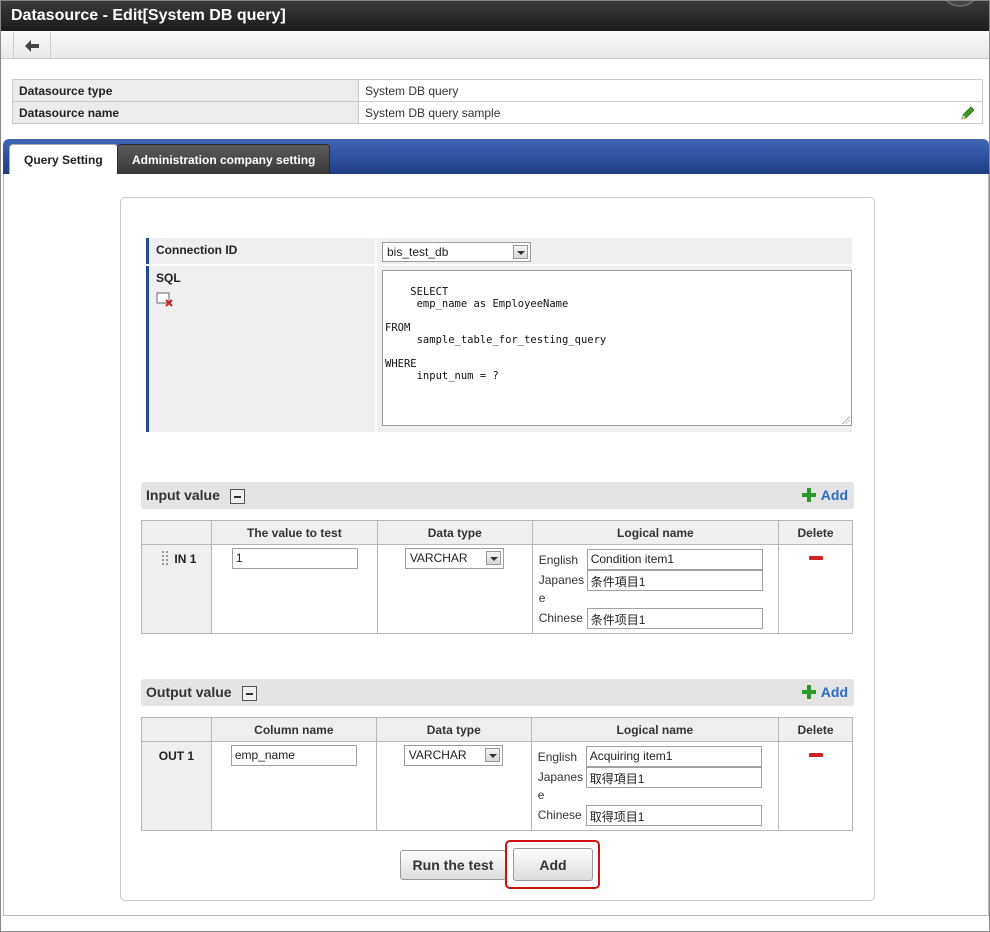 The width and height of the screenshot is (990, 932). What do you see at coordinates (453, 865) in the screenshot?
I see `run-test-button: Run the test` at bounding box center [453, 865].